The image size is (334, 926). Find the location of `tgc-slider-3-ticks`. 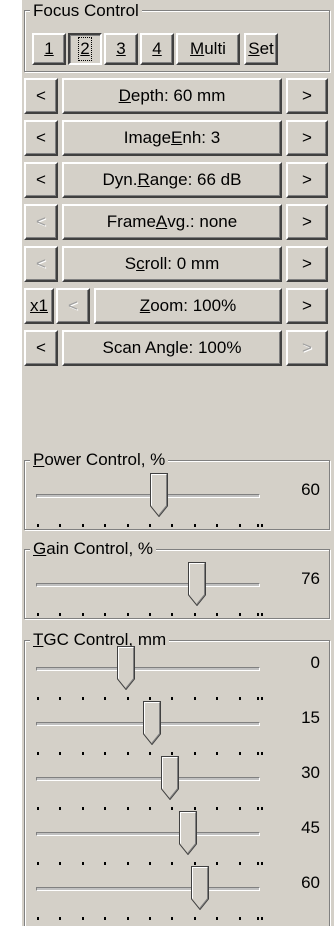

tgc-slider-3-ticks is located at coordinates (150, 863).